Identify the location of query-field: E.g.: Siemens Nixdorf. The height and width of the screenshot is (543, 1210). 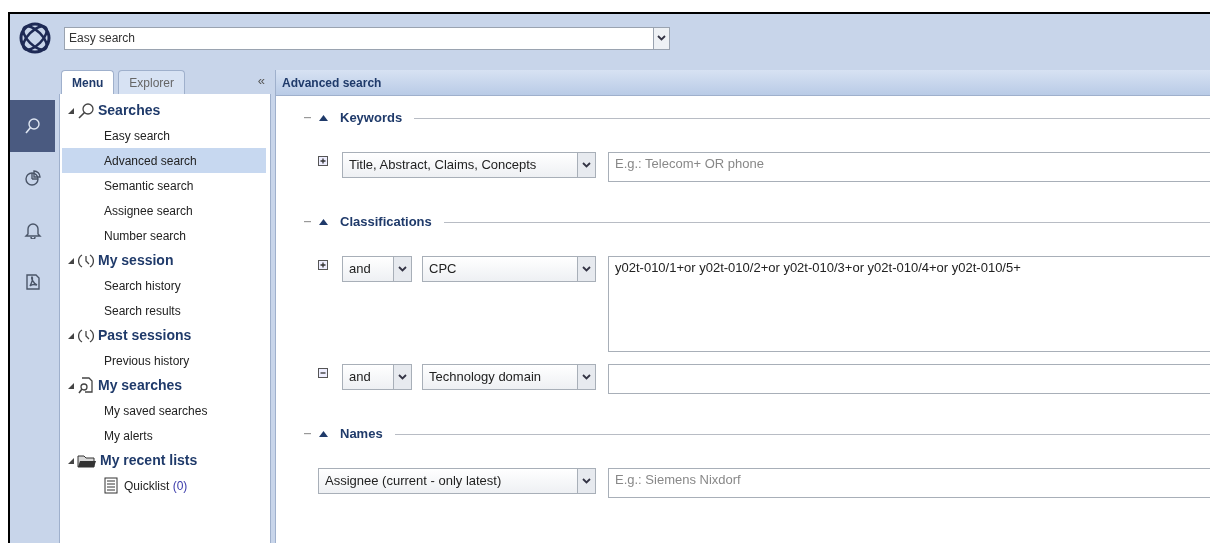
(909, 483).